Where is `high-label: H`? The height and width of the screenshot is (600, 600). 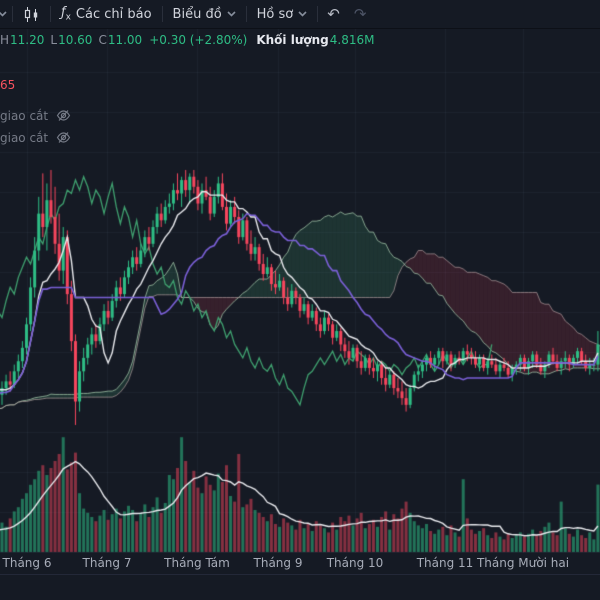
high-label: H is located at coordinates (5, 40).